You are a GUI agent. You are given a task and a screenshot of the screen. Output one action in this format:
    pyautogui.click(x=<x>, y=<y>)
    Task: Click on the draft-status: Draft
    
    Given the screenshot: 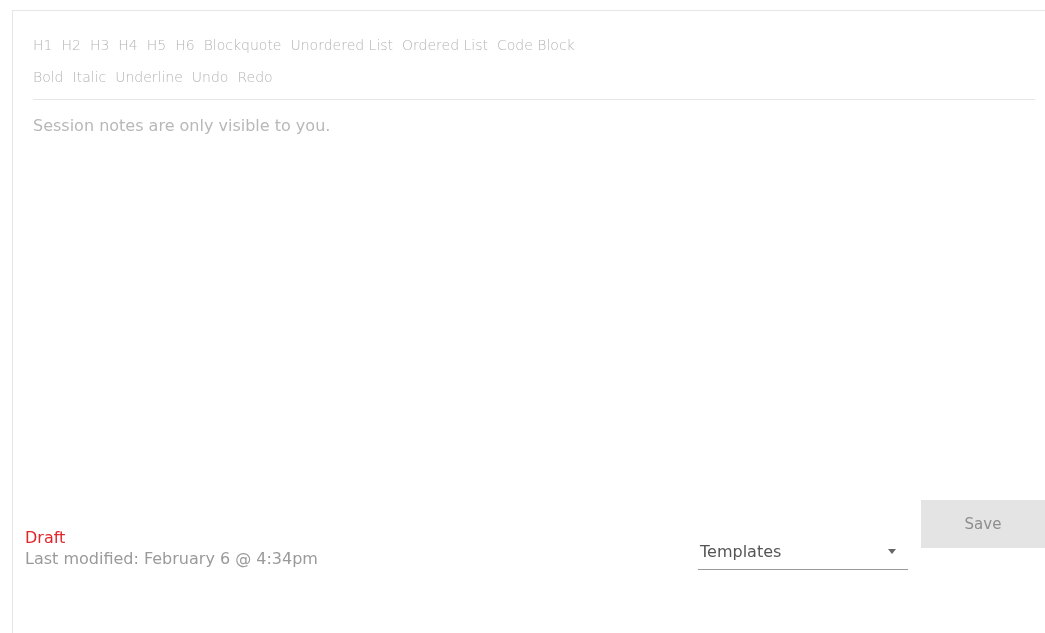 What is the action you would take?
    pyautogui.click(x=46, y=537)
    